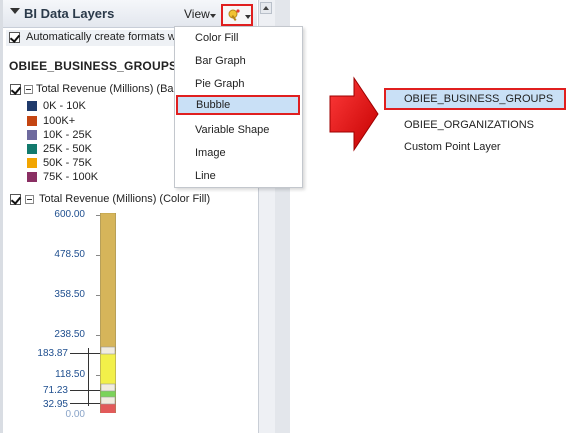 The image size is (571, 433). What do you see at coordinates (210, 153) in the screenshot?
I see `menu-item-label: Image` at bounding box center [210, 153].